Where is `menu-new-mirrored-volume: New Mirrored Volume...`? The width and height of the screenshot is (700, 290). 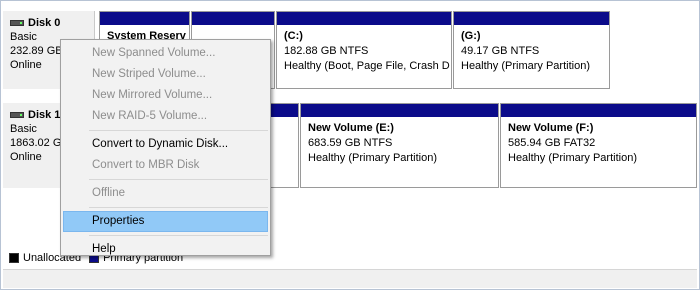 menu-new-mirrored-volume: New Mirrored Volume... is located at coordinates (165, 95).